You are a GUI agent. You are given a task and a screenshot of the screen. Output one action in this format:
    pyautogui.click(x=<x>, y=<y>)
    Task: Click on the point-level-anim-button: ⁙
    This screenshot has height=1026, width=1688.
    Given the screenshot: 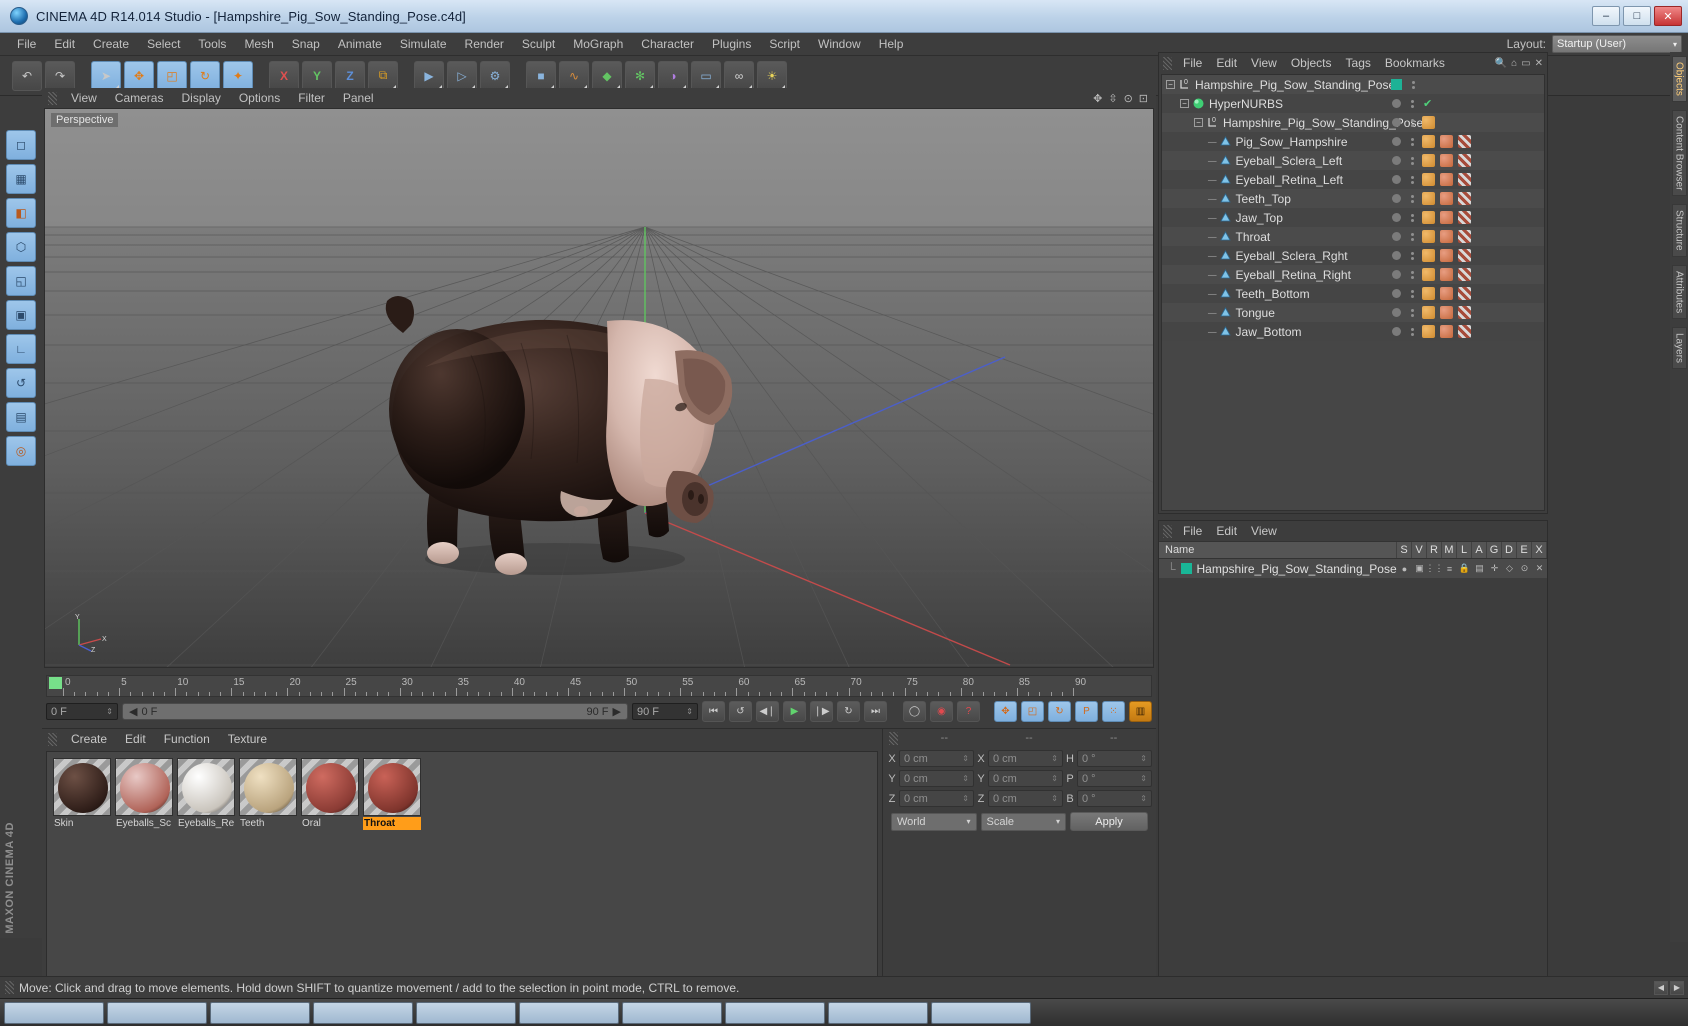 What is the action you would take?
    pyautogui.click(x=1113, y=711)
    